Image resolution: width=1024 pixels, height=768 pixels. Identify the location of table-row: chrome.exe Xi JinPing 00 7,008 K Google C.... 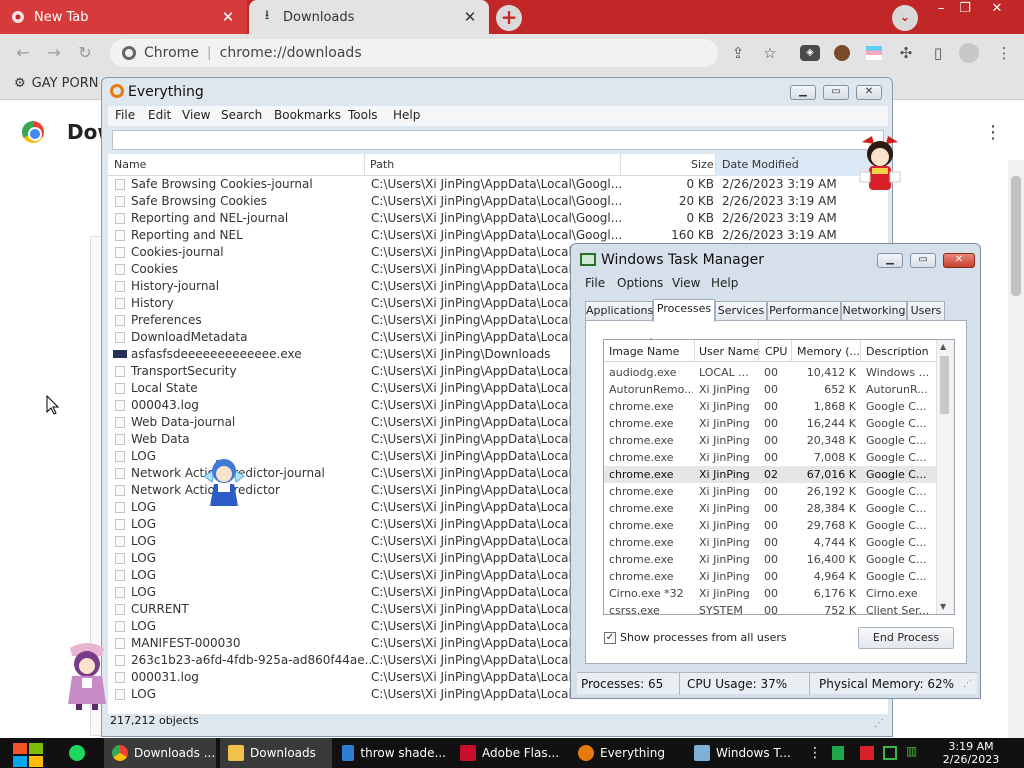
(770, 457).